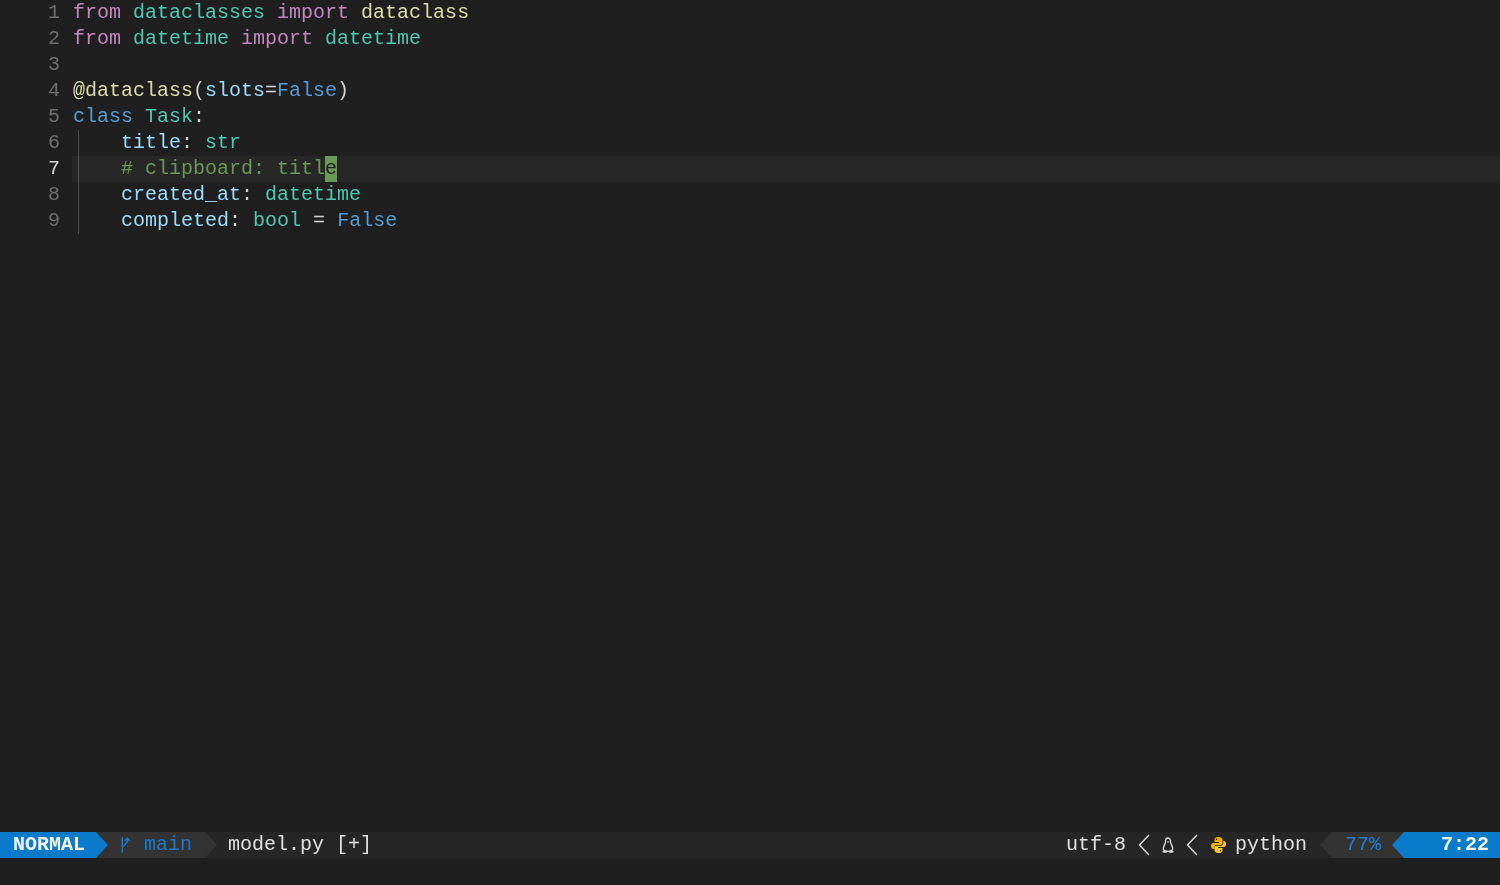  I want to click on snake-logo-icon, so click(1218, 845).